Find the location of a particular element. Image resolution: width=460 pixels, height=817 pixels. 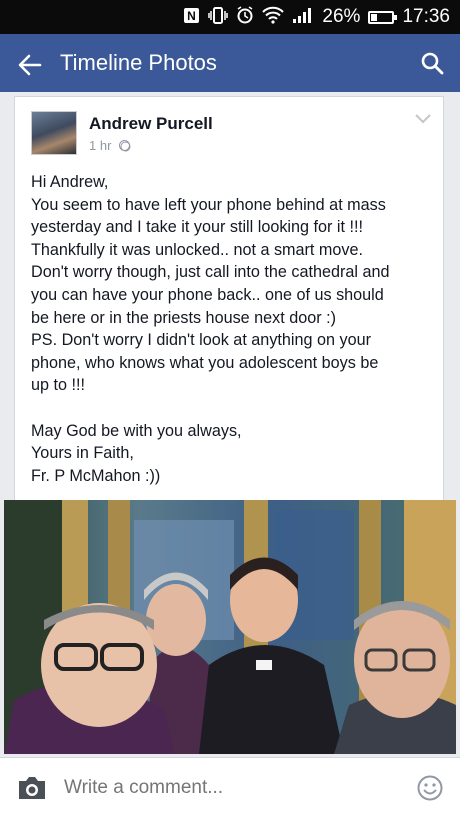

alarm-icon is located at coordinates (245, 17).